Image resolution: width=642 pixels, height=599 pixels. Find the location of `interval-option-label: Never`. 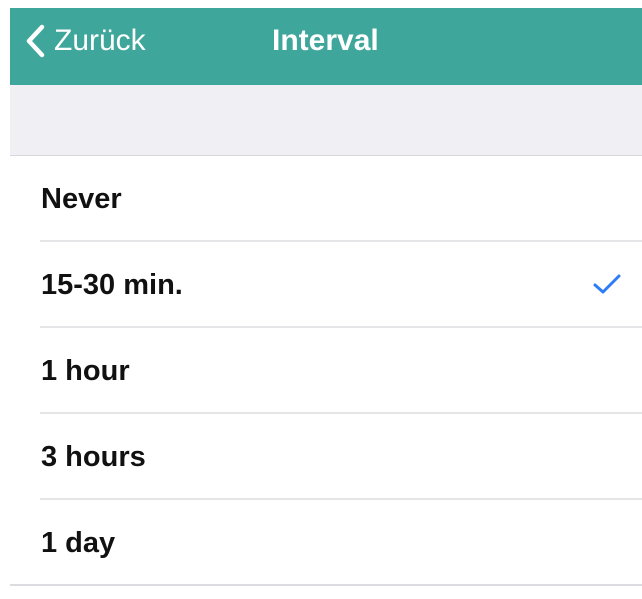

interval-option-label: Never is located at coordinates (81, 198).